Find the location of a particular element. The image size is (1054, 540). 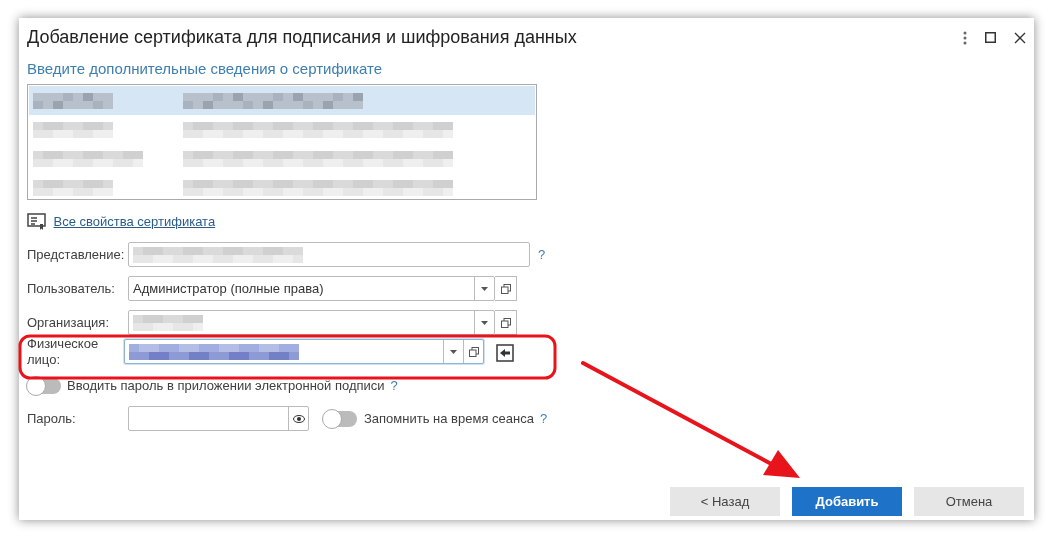

maximize-icon is located at coordinates (990, 38).